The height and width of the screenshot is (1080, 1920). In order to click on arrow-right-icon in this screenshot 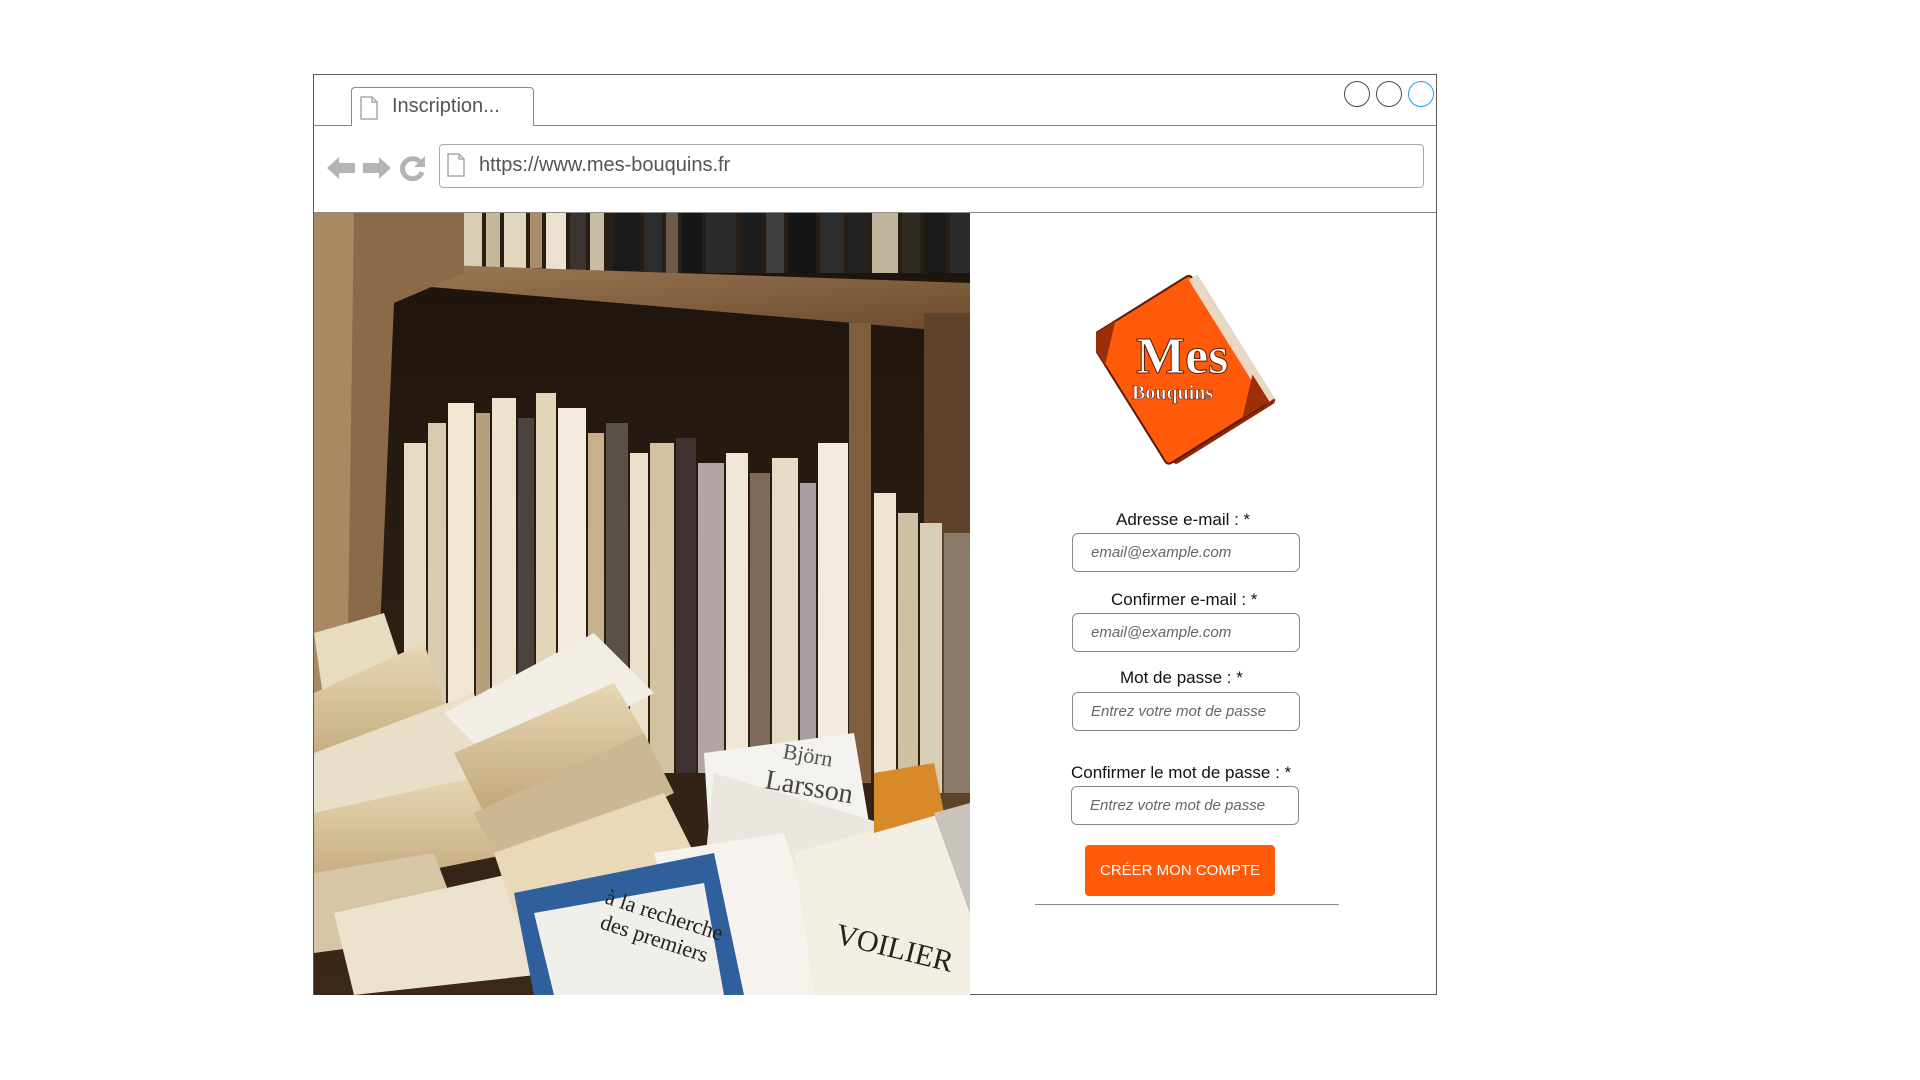, I will do `click(377, 170)`.